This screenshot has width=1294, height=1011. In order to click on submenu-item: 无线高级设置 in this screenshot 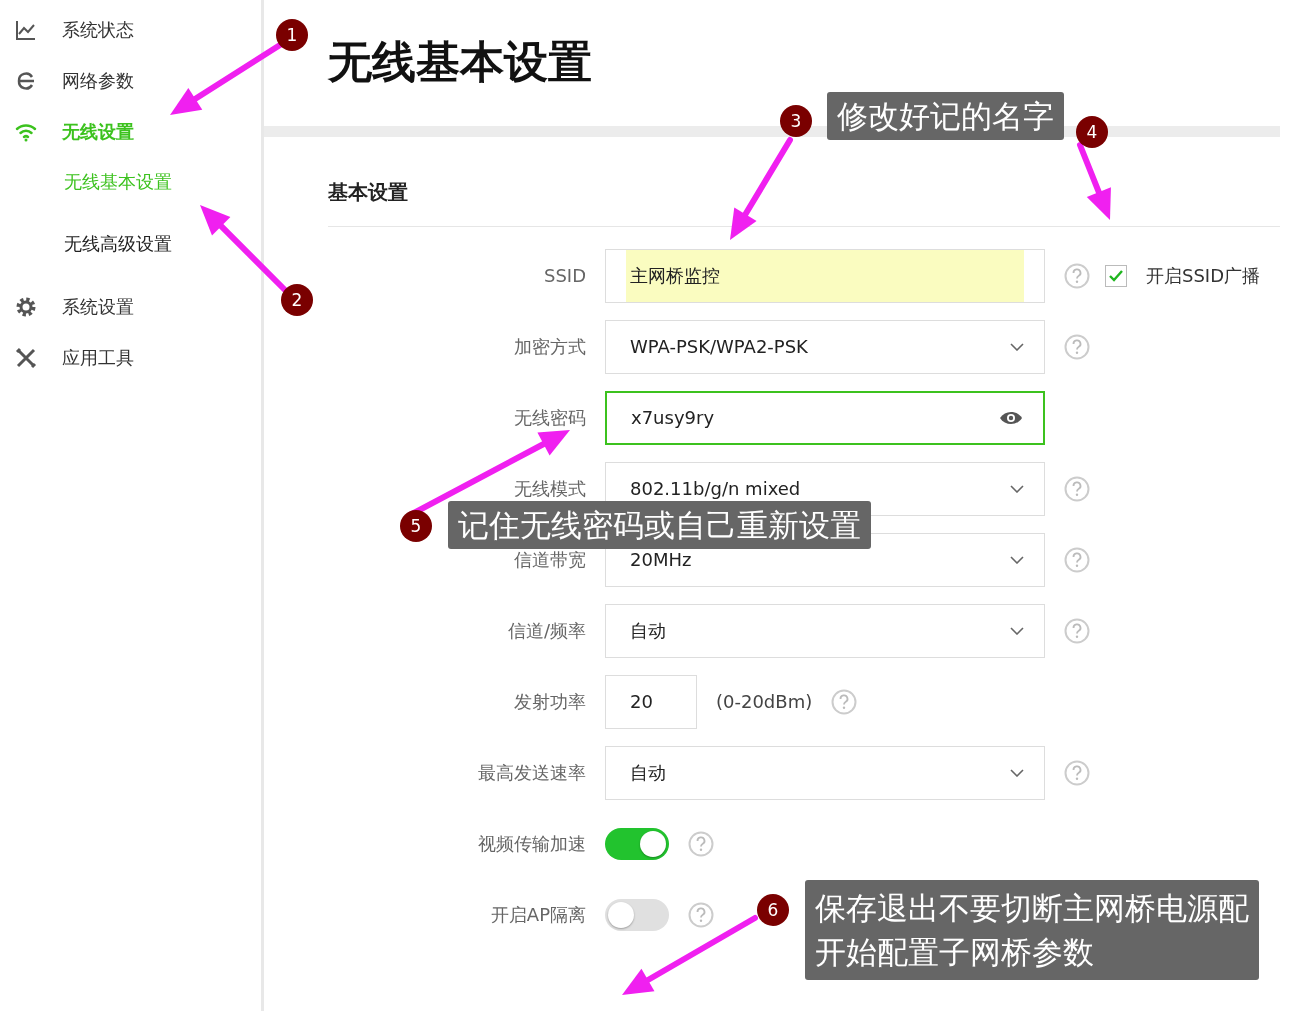, I will do `click(130, 250)`.